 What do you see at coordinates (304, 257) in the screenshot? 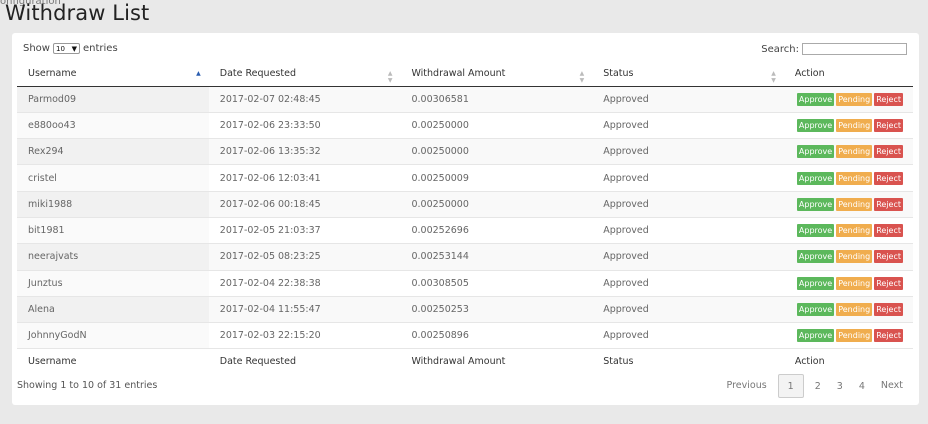
I see `cell-date: 2017-02-05 08:23:25` at bounding box center [304, 257].